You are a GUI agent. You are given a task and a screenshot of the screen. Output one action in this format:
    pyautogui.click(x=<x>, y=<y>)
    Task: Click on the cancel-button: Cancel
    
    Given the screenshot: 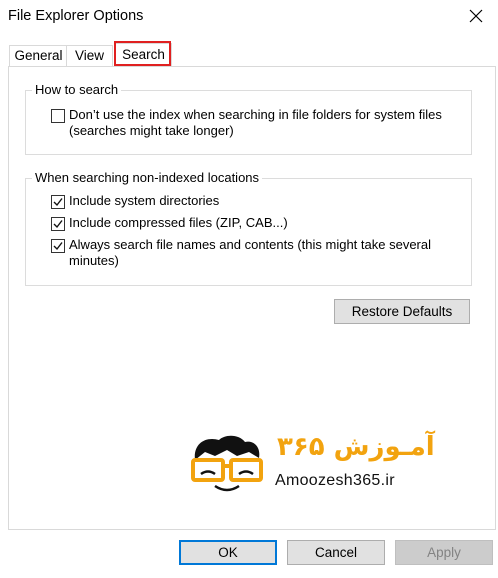 What is the action you would take?
    pyautogui.click(x=336, y=552)
    